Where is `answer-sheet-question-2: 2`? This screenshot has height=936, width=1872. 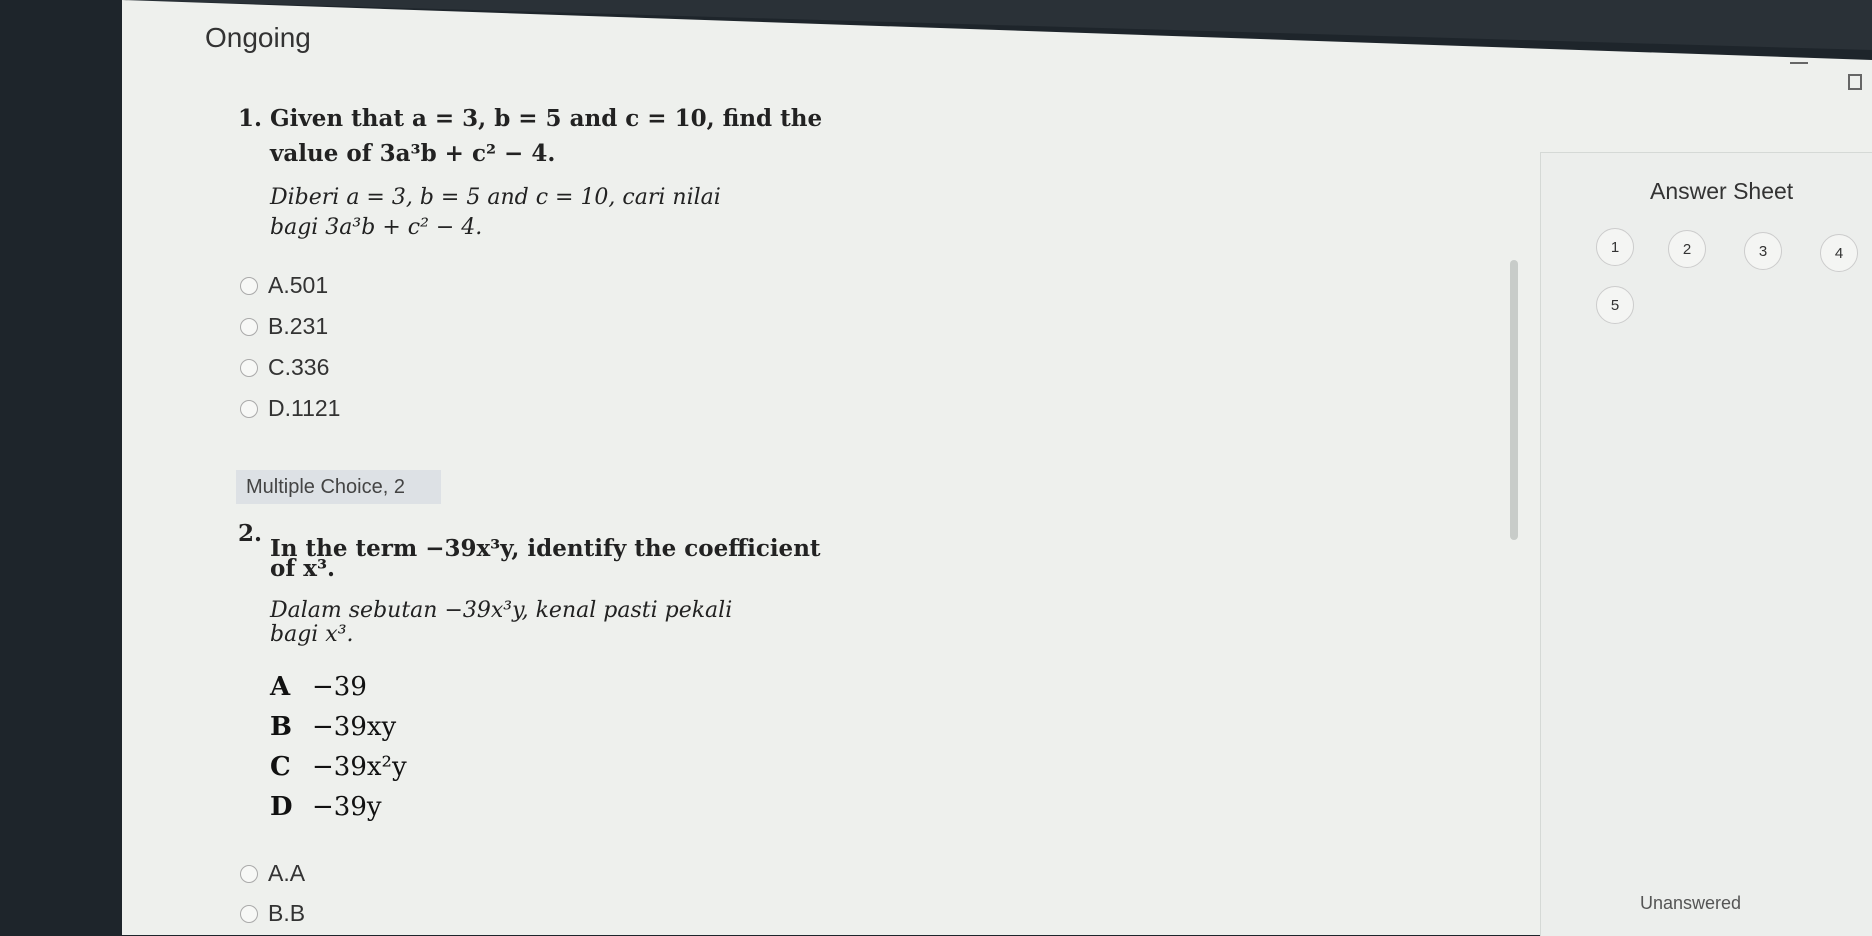 answer-sheet-question-2: 2 is located at coordinates (1687, 249).